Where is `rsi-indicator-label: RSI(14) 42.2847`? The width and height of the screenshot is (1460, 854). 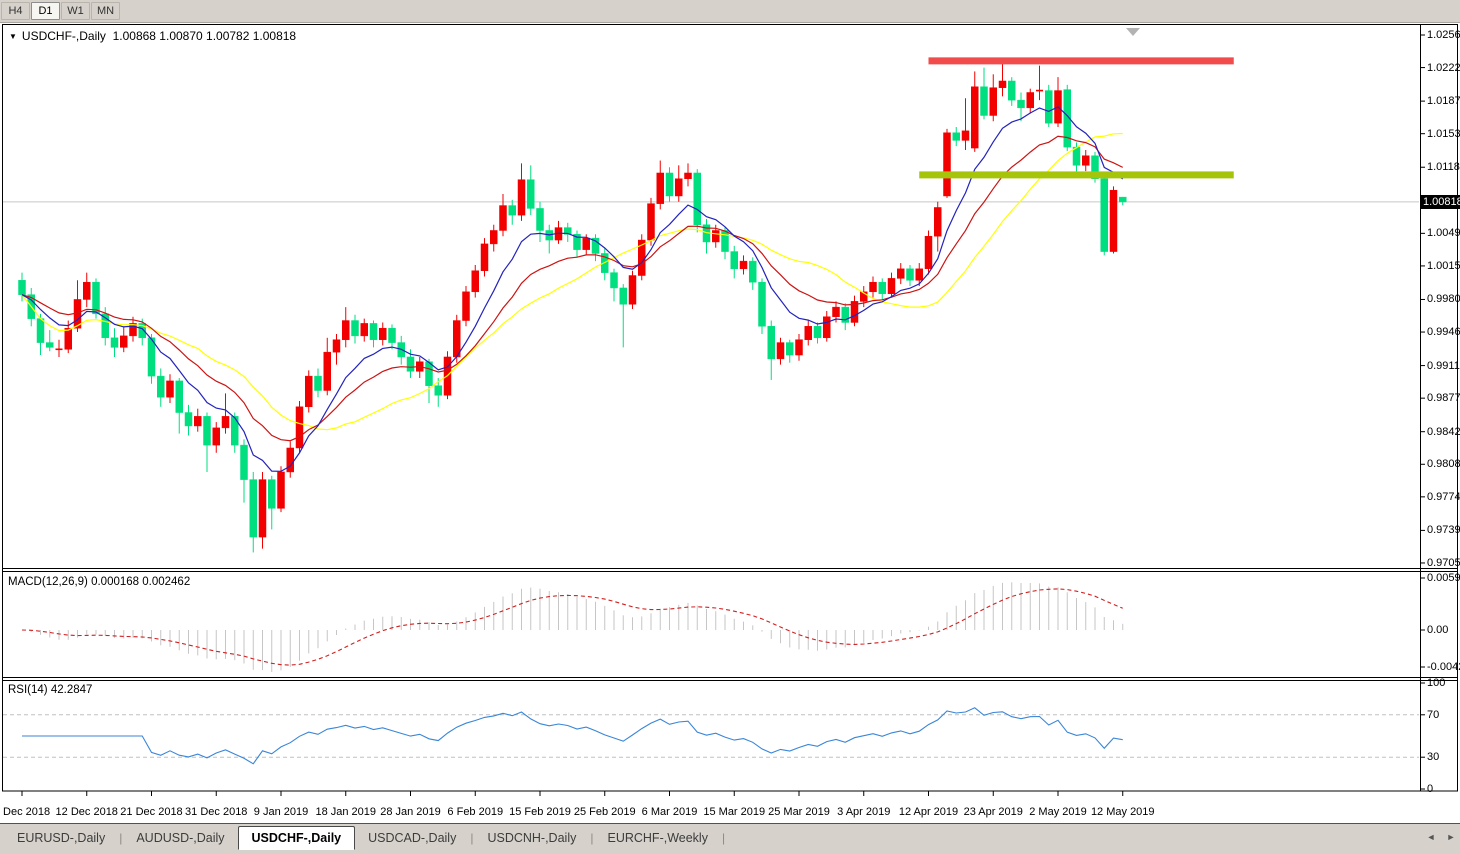 rsi-indicator-label: RSI(14) 42.2847 is located at coordinates (50, 690).